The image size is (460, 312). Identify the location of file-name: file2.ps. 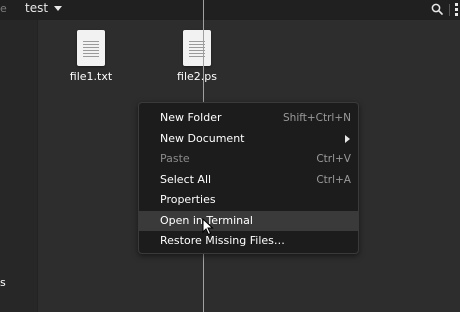
(197, 76).